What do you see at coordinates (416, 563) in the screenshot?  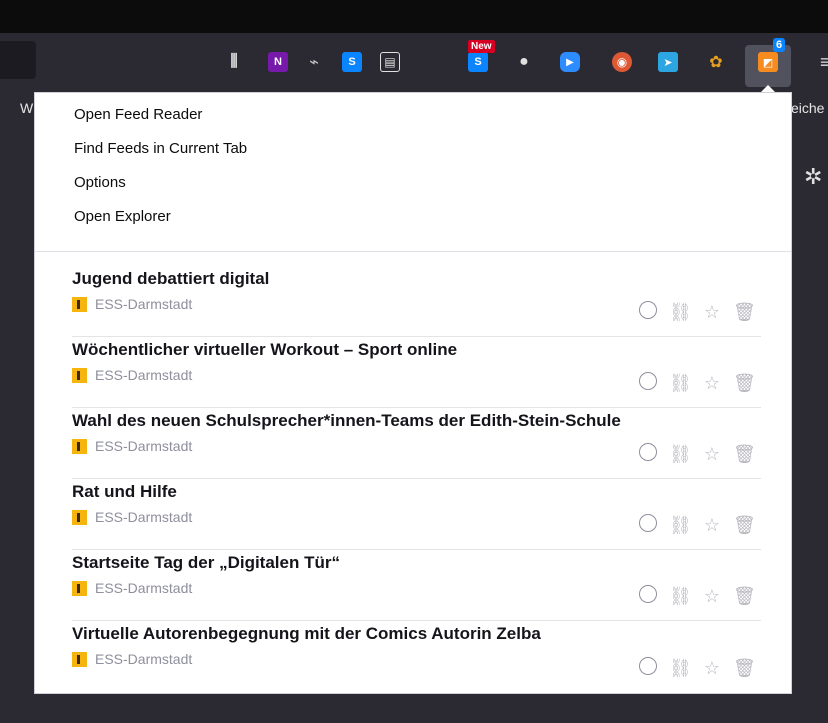 I see `feed-title: Startseite Tag der „Digitalen Tür“` at bounding box center [416, 563].